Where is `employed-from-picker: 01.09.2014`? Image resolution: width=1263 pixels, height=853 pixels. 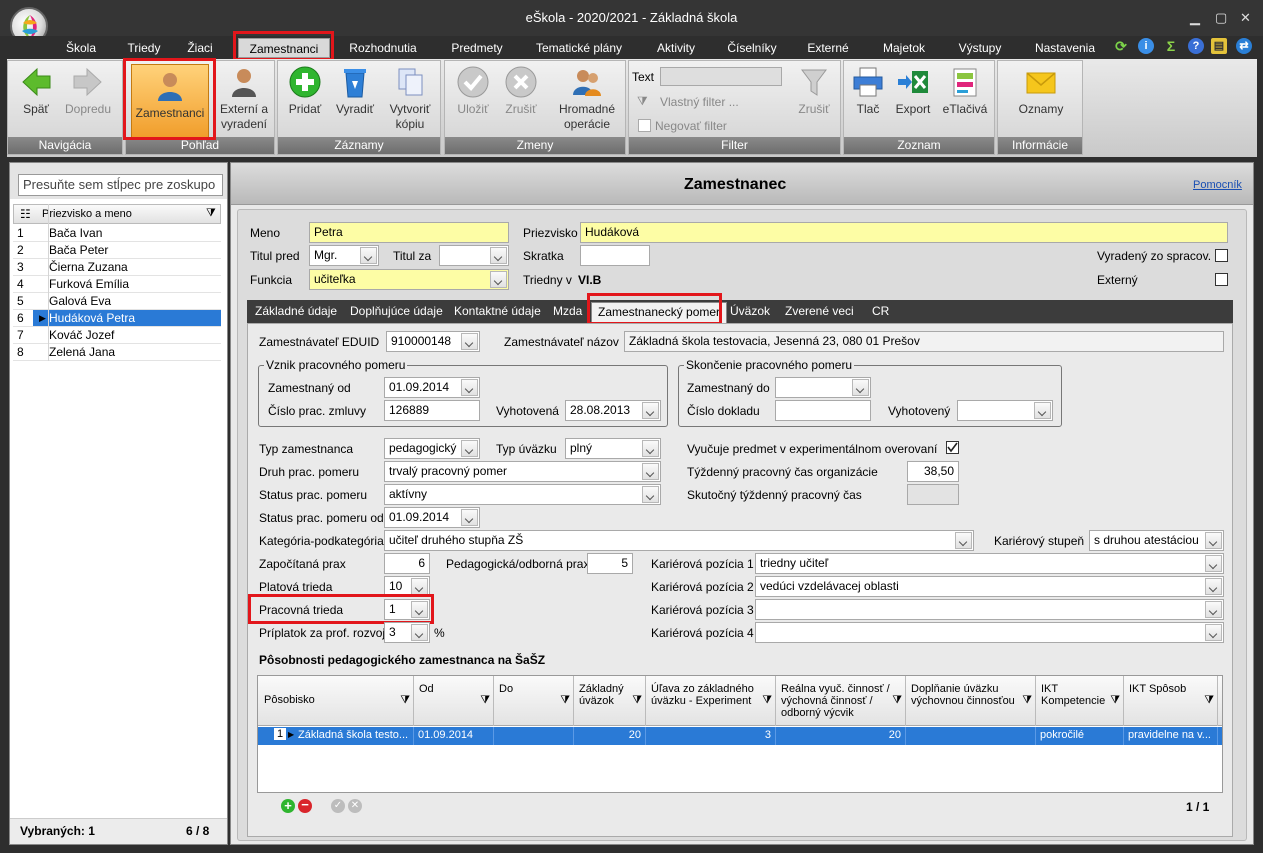
employed-from-picker: 01.09.2014 is located at coordinates (432, 387).